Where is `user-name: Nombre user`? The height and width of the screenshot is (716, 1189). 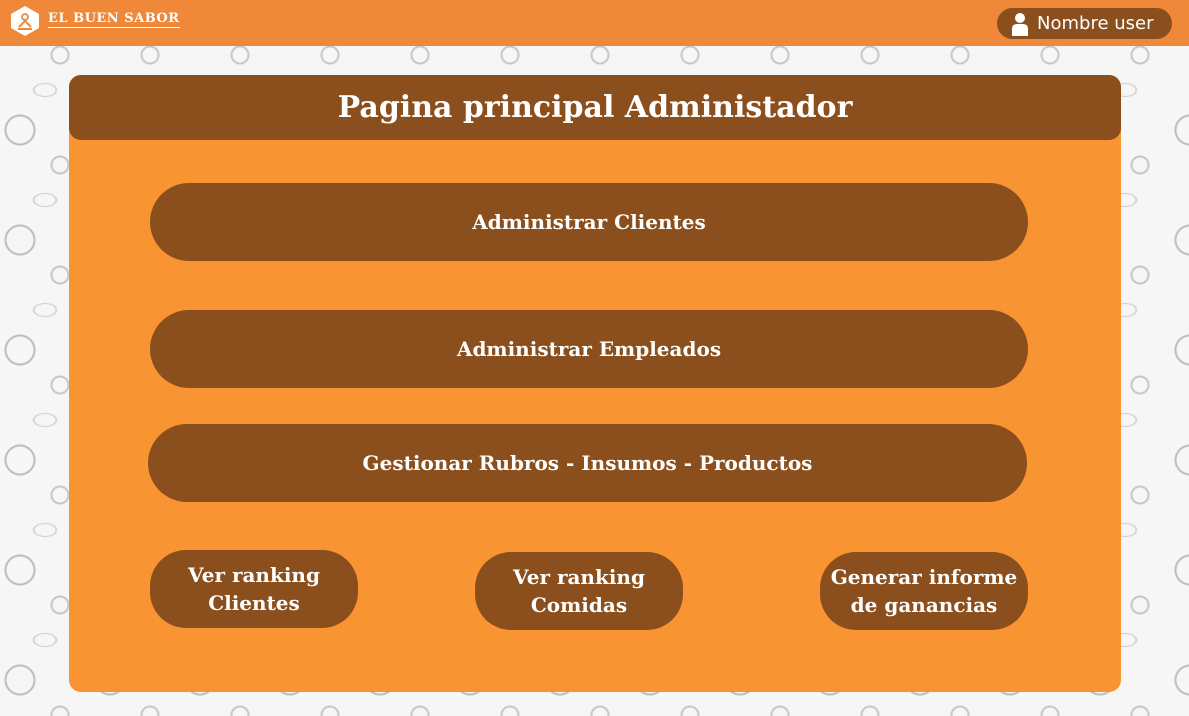 user-name: Nombre user is located at coordinates (1095, 23).